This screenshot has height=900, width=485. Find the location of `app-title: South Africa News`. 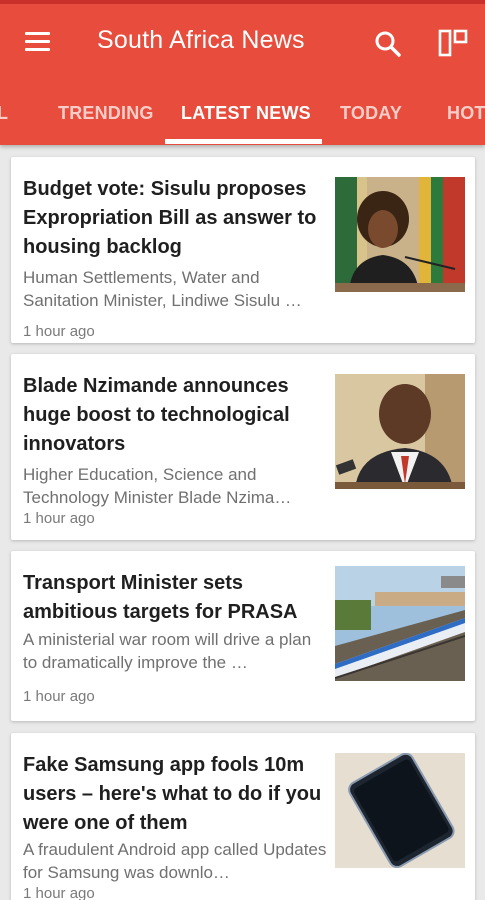

app-title: South Africa News is located at coordinates (201, 40).